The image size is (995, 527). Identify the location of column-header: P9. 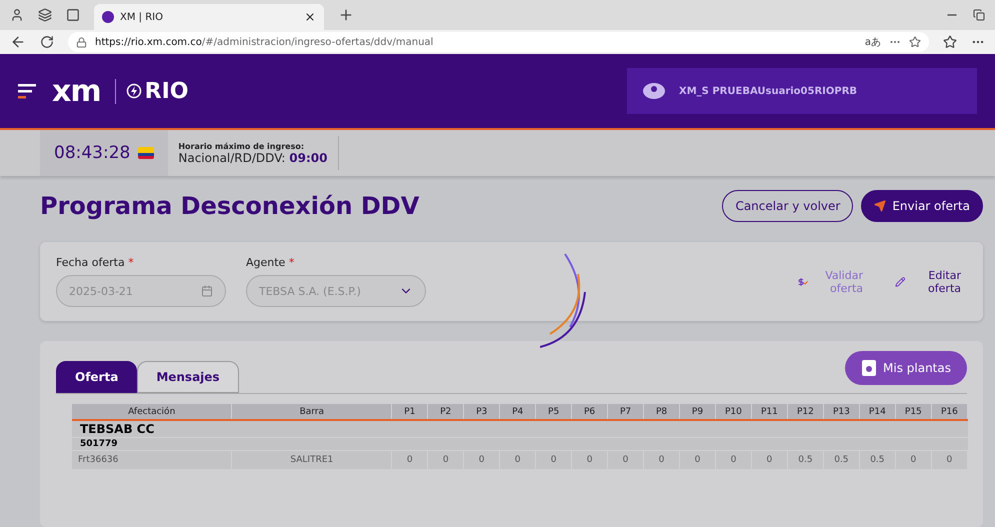
(698, 412).